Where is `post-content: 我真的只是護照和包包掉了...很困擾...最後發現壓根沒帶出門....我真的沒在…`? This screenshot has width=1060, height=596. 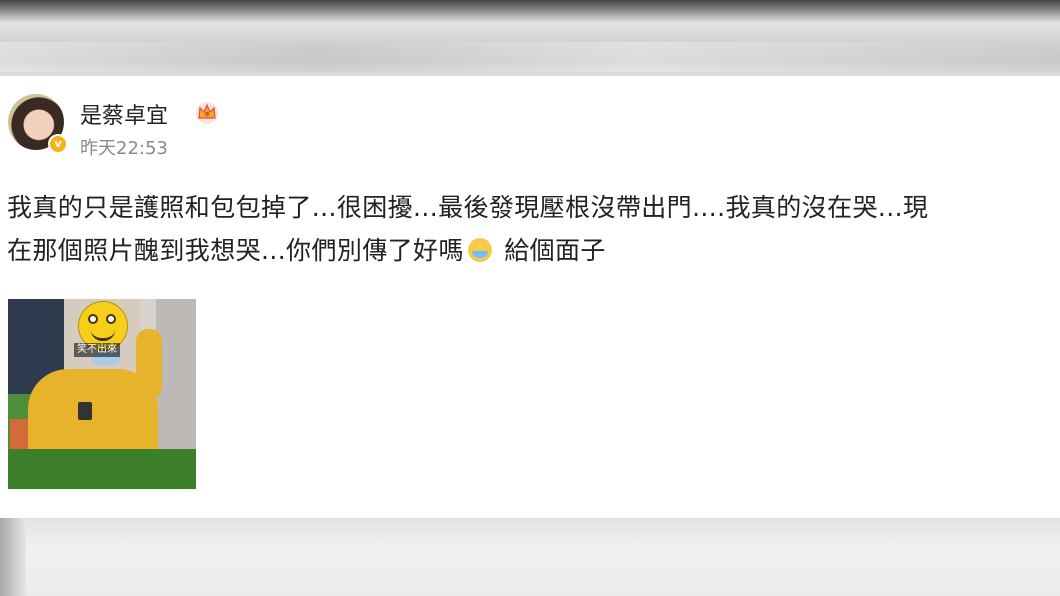
post-content: 我真的只是護照和包包掉了...很困擾...最後發現壓根沒帶出門....我真的沒在… is located at coordinates (533, 229).